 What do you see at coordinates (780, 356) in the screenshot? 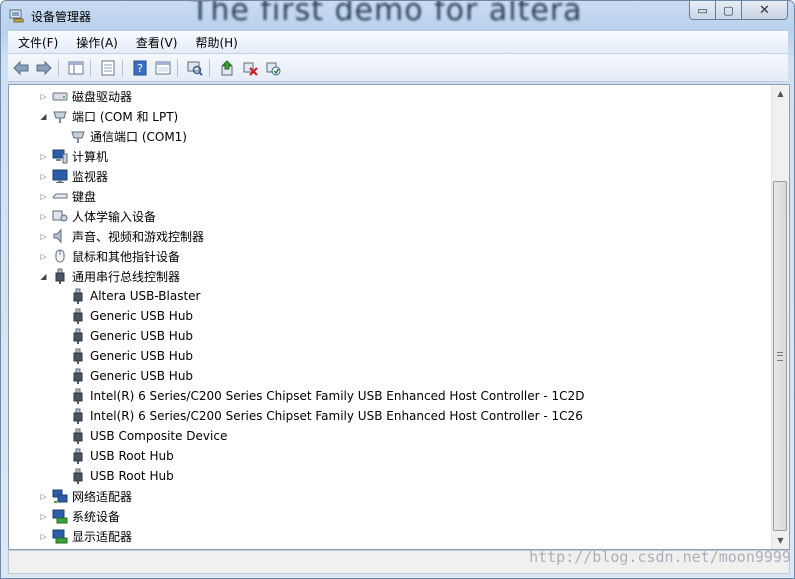
I see `scroll-thumb` at bounding box center [780, 356].